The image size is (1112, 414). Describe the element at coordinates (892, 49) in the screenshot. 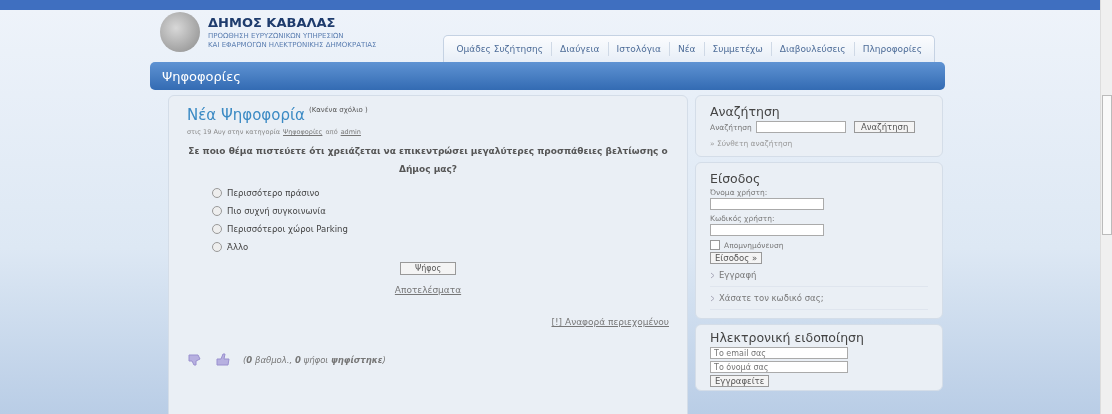

I see `nav-tab: Πληροφορίες` at that location.